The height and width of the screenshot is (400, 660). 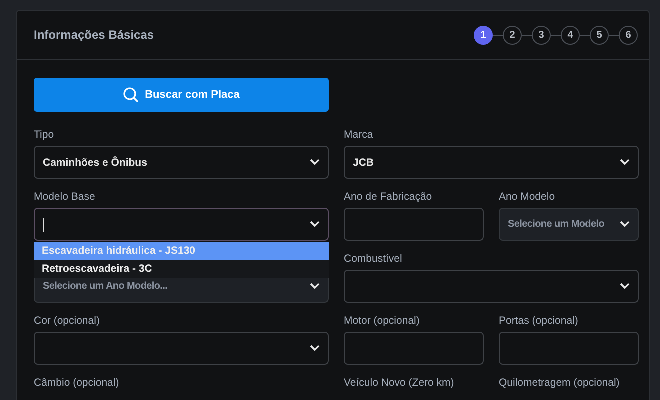 What do you see at coordinates (560, 383) in the screenshot?
I see `field-label: Quilometragem (opcional)` at bounding box center [560, 383].